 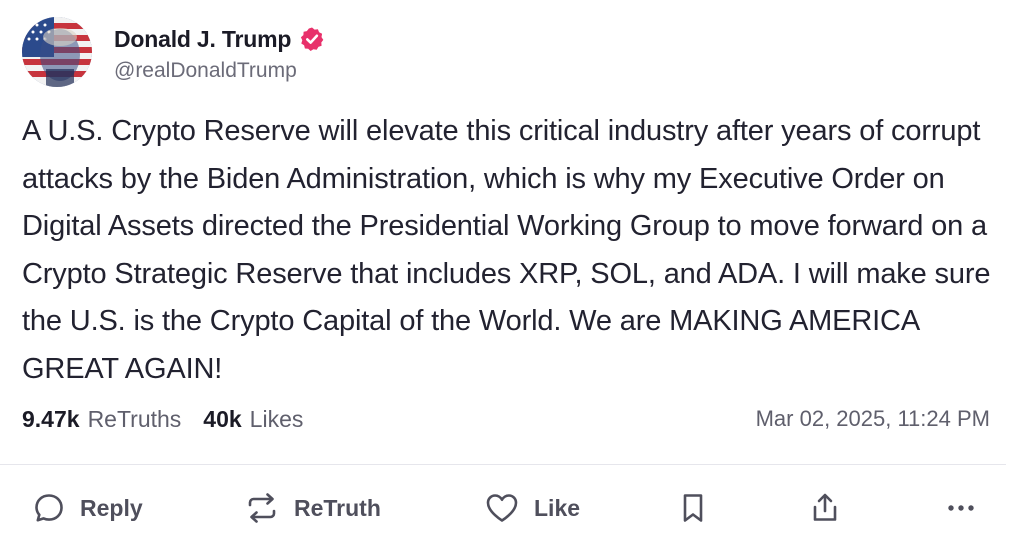 I want to click on avatar, so click(x=57, y=52).